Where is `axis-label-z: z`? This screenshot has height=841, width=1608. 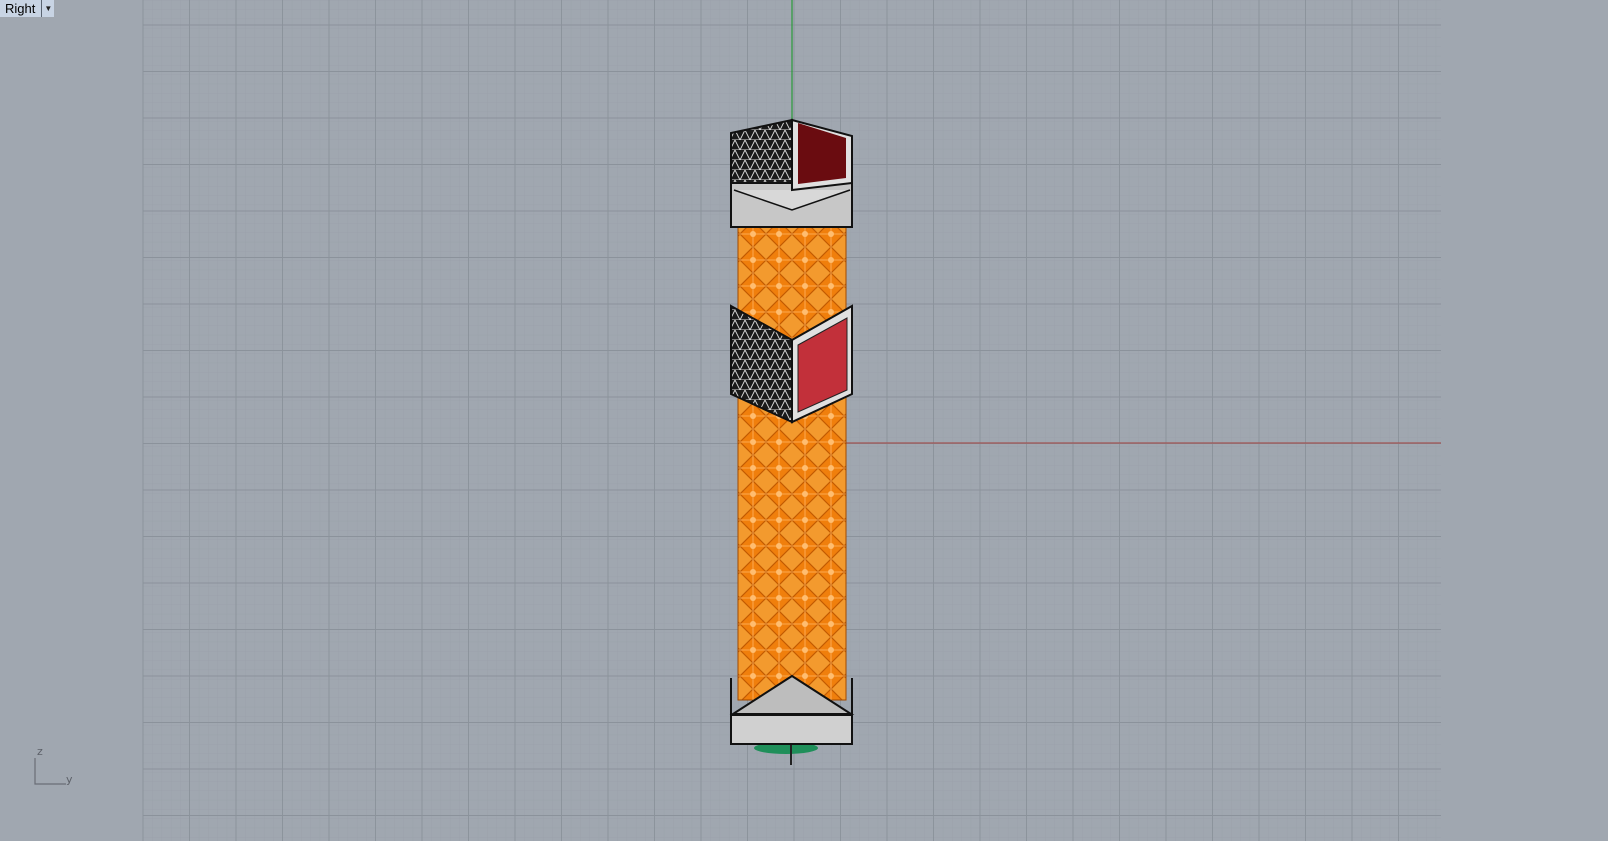
axis-label-z: z is located at coordinates (40, 751).